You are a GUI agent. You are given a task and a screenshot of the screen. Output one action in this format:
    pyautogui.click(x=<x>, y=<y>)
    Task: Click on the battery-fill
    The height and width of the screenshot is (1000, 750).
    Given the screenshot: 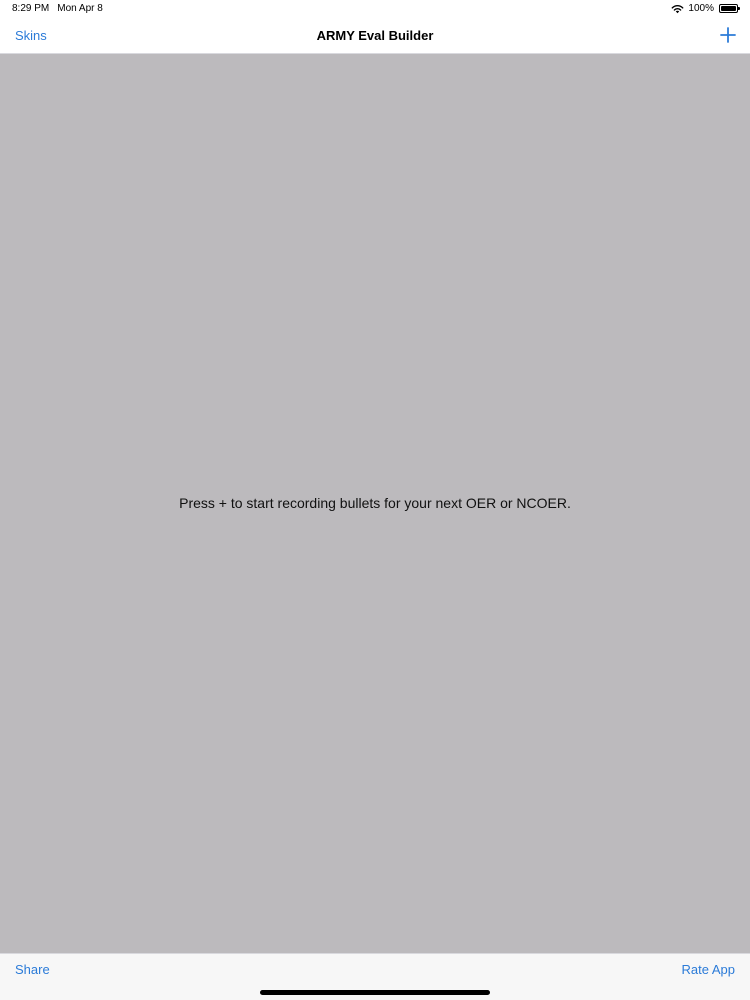 What is the action you would take?
    pyautogui.click(x=728, y=8)
    